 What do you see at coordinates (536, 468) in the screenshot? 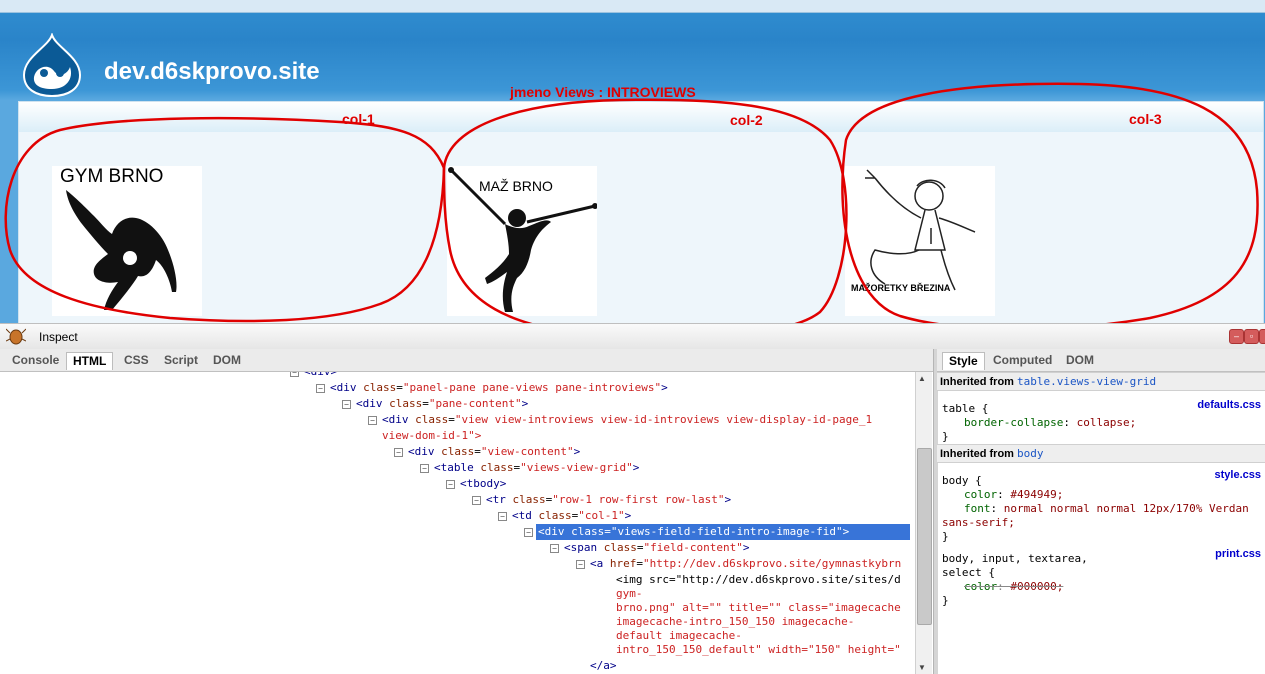
I see `tree-node: <table class="views-view-grid">` at bounding box center [536, 468].